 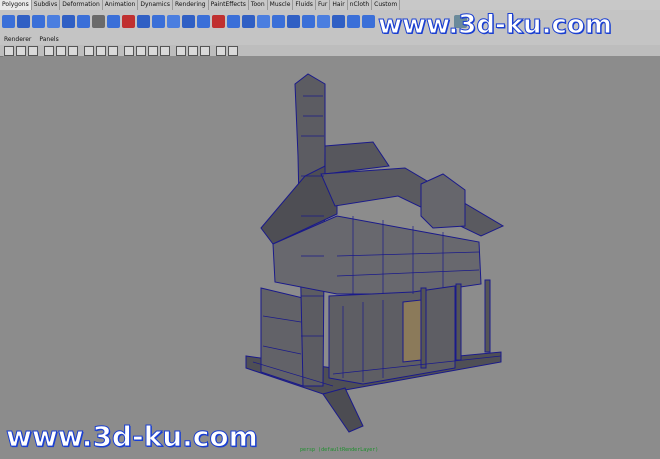 What do you see at coordinates (203, 21) in the screenshot?
I see `mirror-icon` at bounding box center [203, 21].